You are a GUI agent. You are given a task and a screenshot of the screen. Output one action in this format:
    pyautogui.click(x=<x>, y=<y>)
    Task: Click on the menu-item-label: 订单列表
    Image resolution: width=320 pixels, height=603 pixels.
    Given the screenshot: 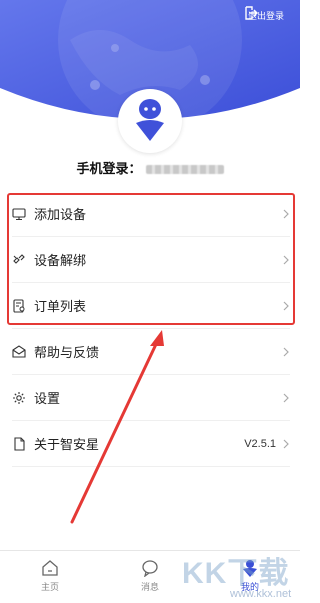 What is the action you would take?
    pyautogui.click(x=60, y=306)
    